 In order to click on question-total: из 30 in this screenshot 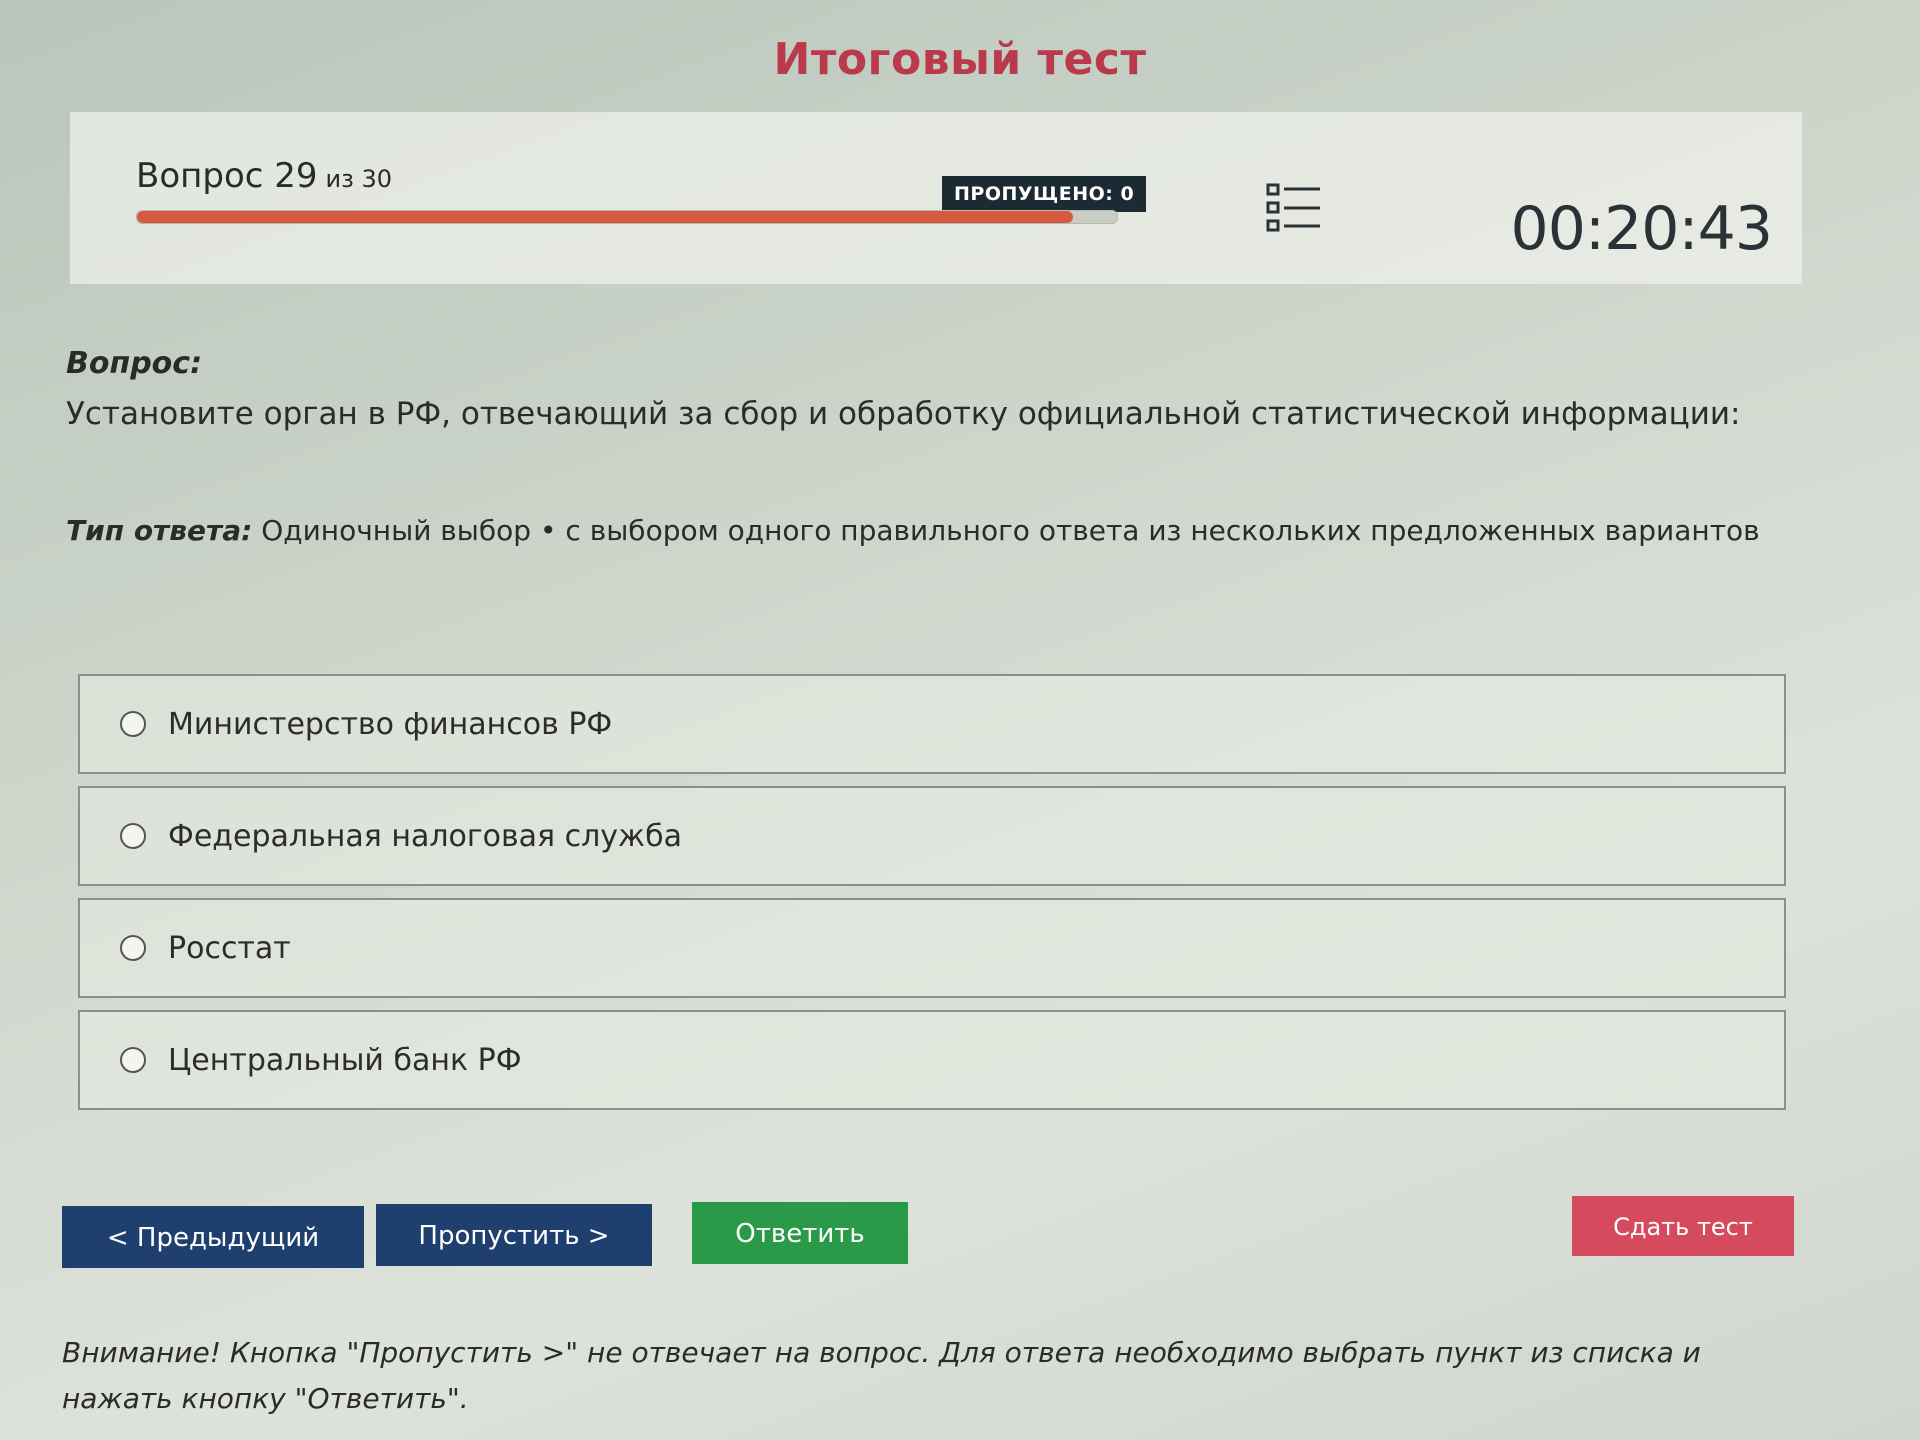, I will do `click(359, 179)`.